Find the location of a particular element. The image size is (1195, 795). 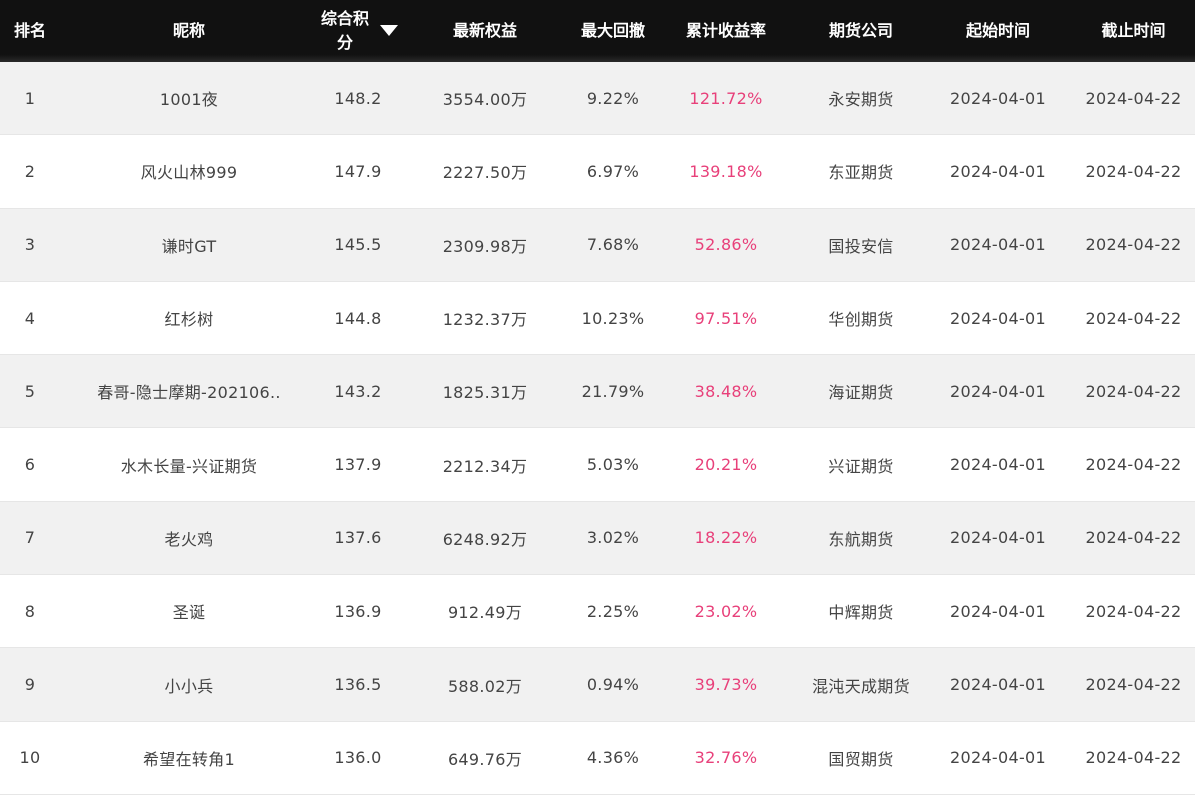

column-header-drawdown: 最大回撤 is located at coordinates (613, 31).